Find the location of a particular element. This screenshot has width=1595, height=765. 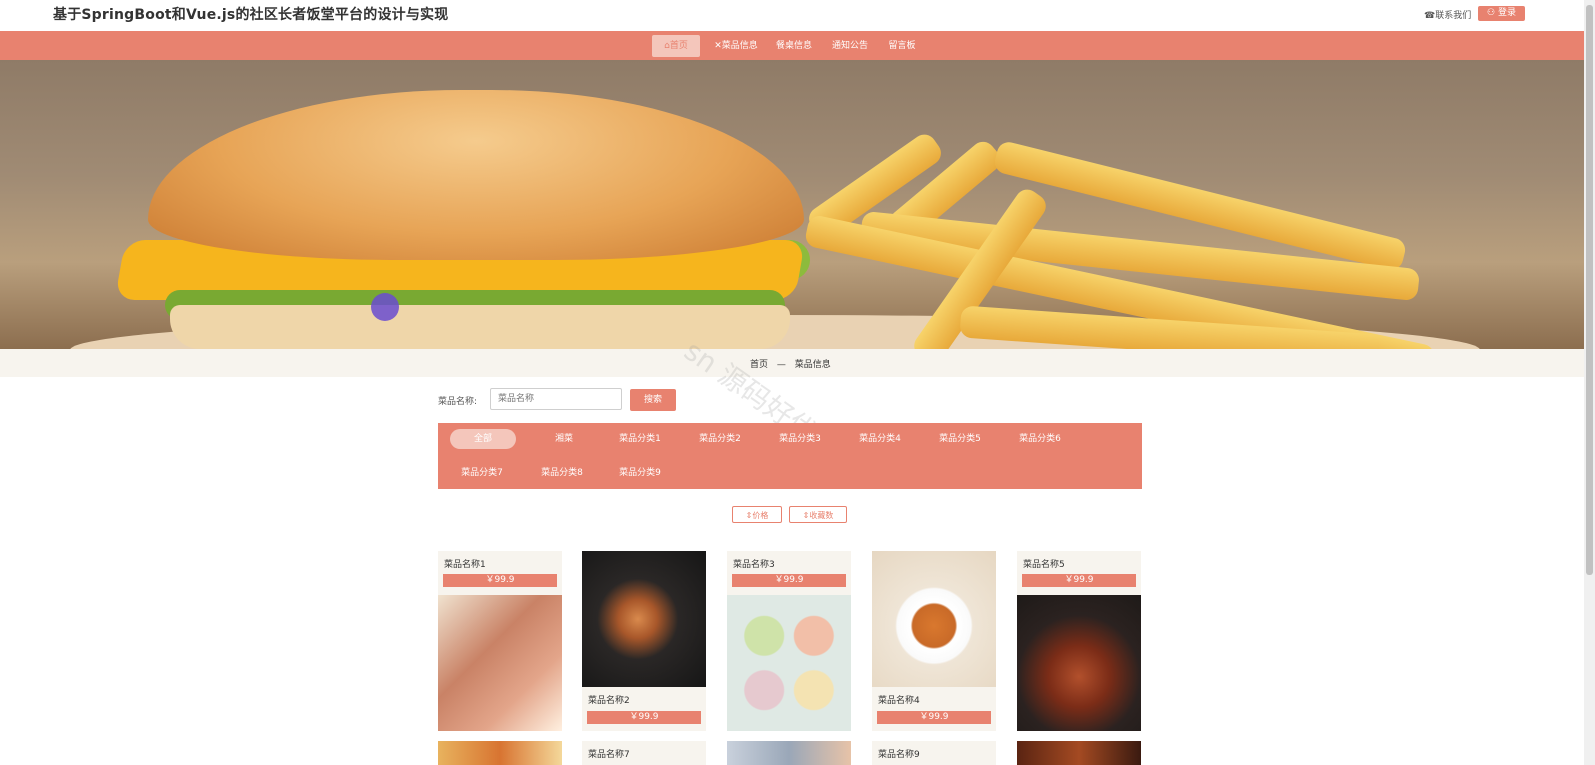

product-card: 菜品名称4 ￥99.9 is located at coordinates (934, 641).